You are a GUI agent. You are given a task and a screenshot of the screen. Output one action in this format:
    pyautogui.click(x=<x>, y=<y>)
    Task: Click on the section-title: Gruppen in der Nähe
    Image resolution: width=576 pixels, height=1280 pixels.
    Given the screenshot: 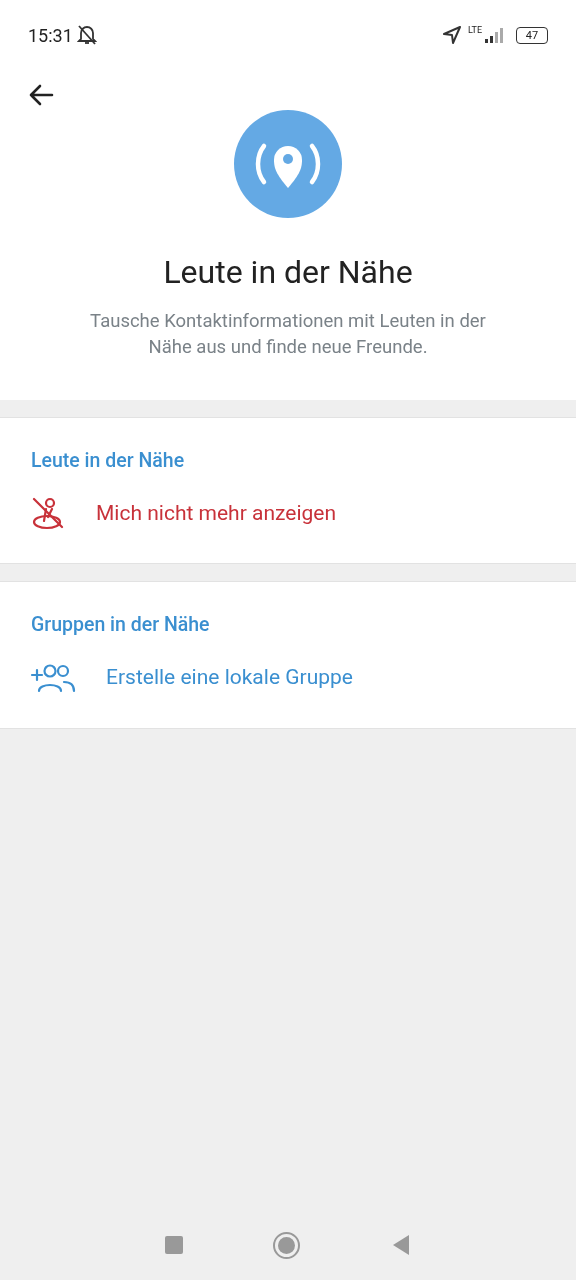 What is the action you would take?
    pyautogui.click(x=120, y=625)
    